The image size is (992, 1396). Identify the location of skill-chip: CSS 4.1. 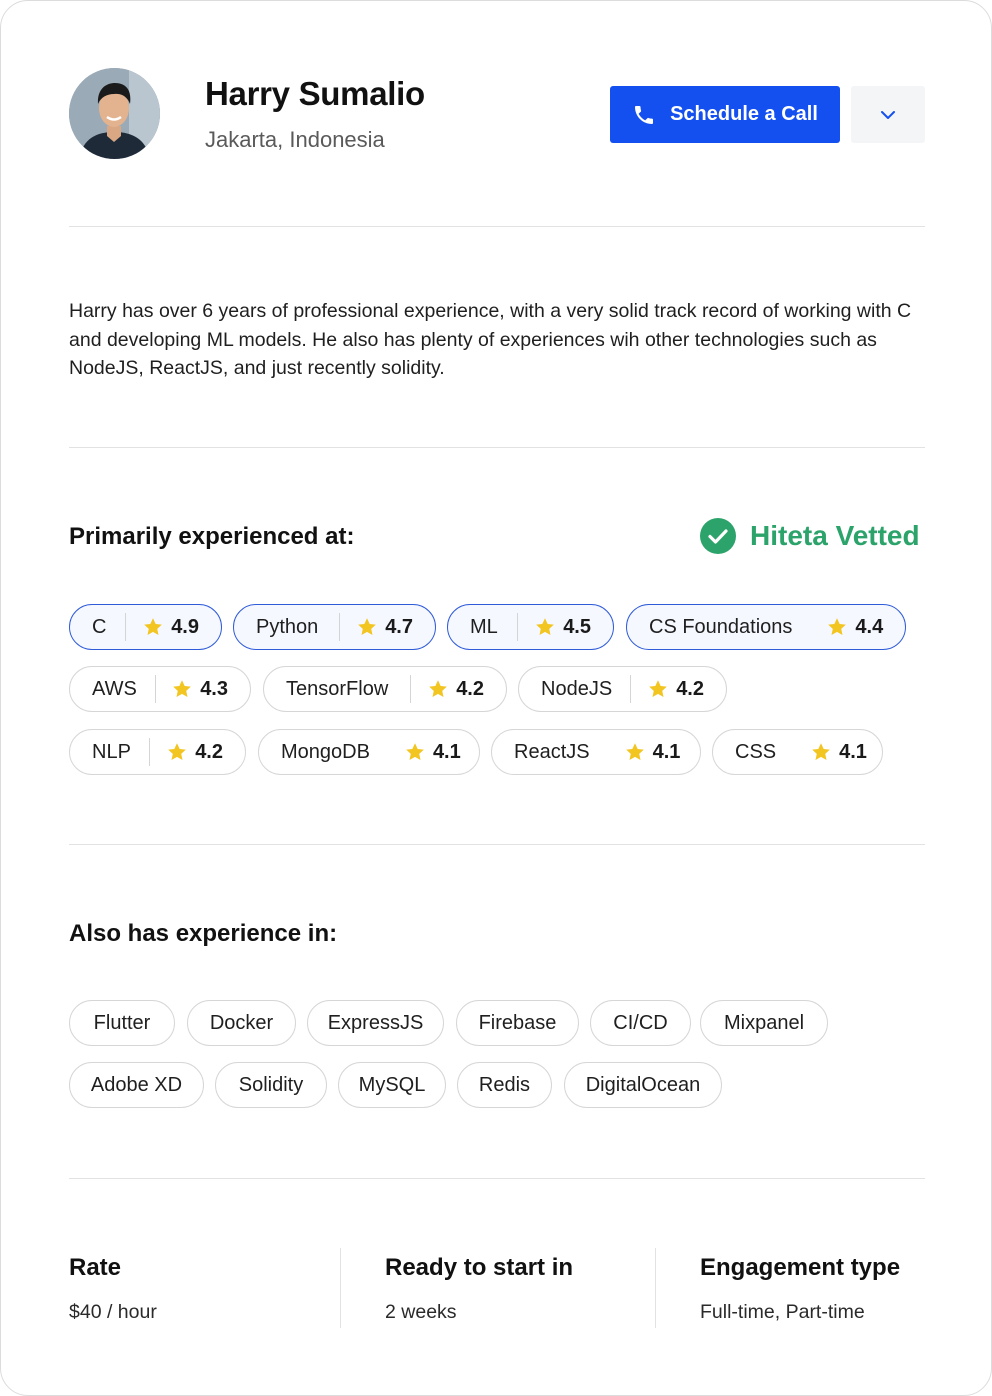
(797, 752).